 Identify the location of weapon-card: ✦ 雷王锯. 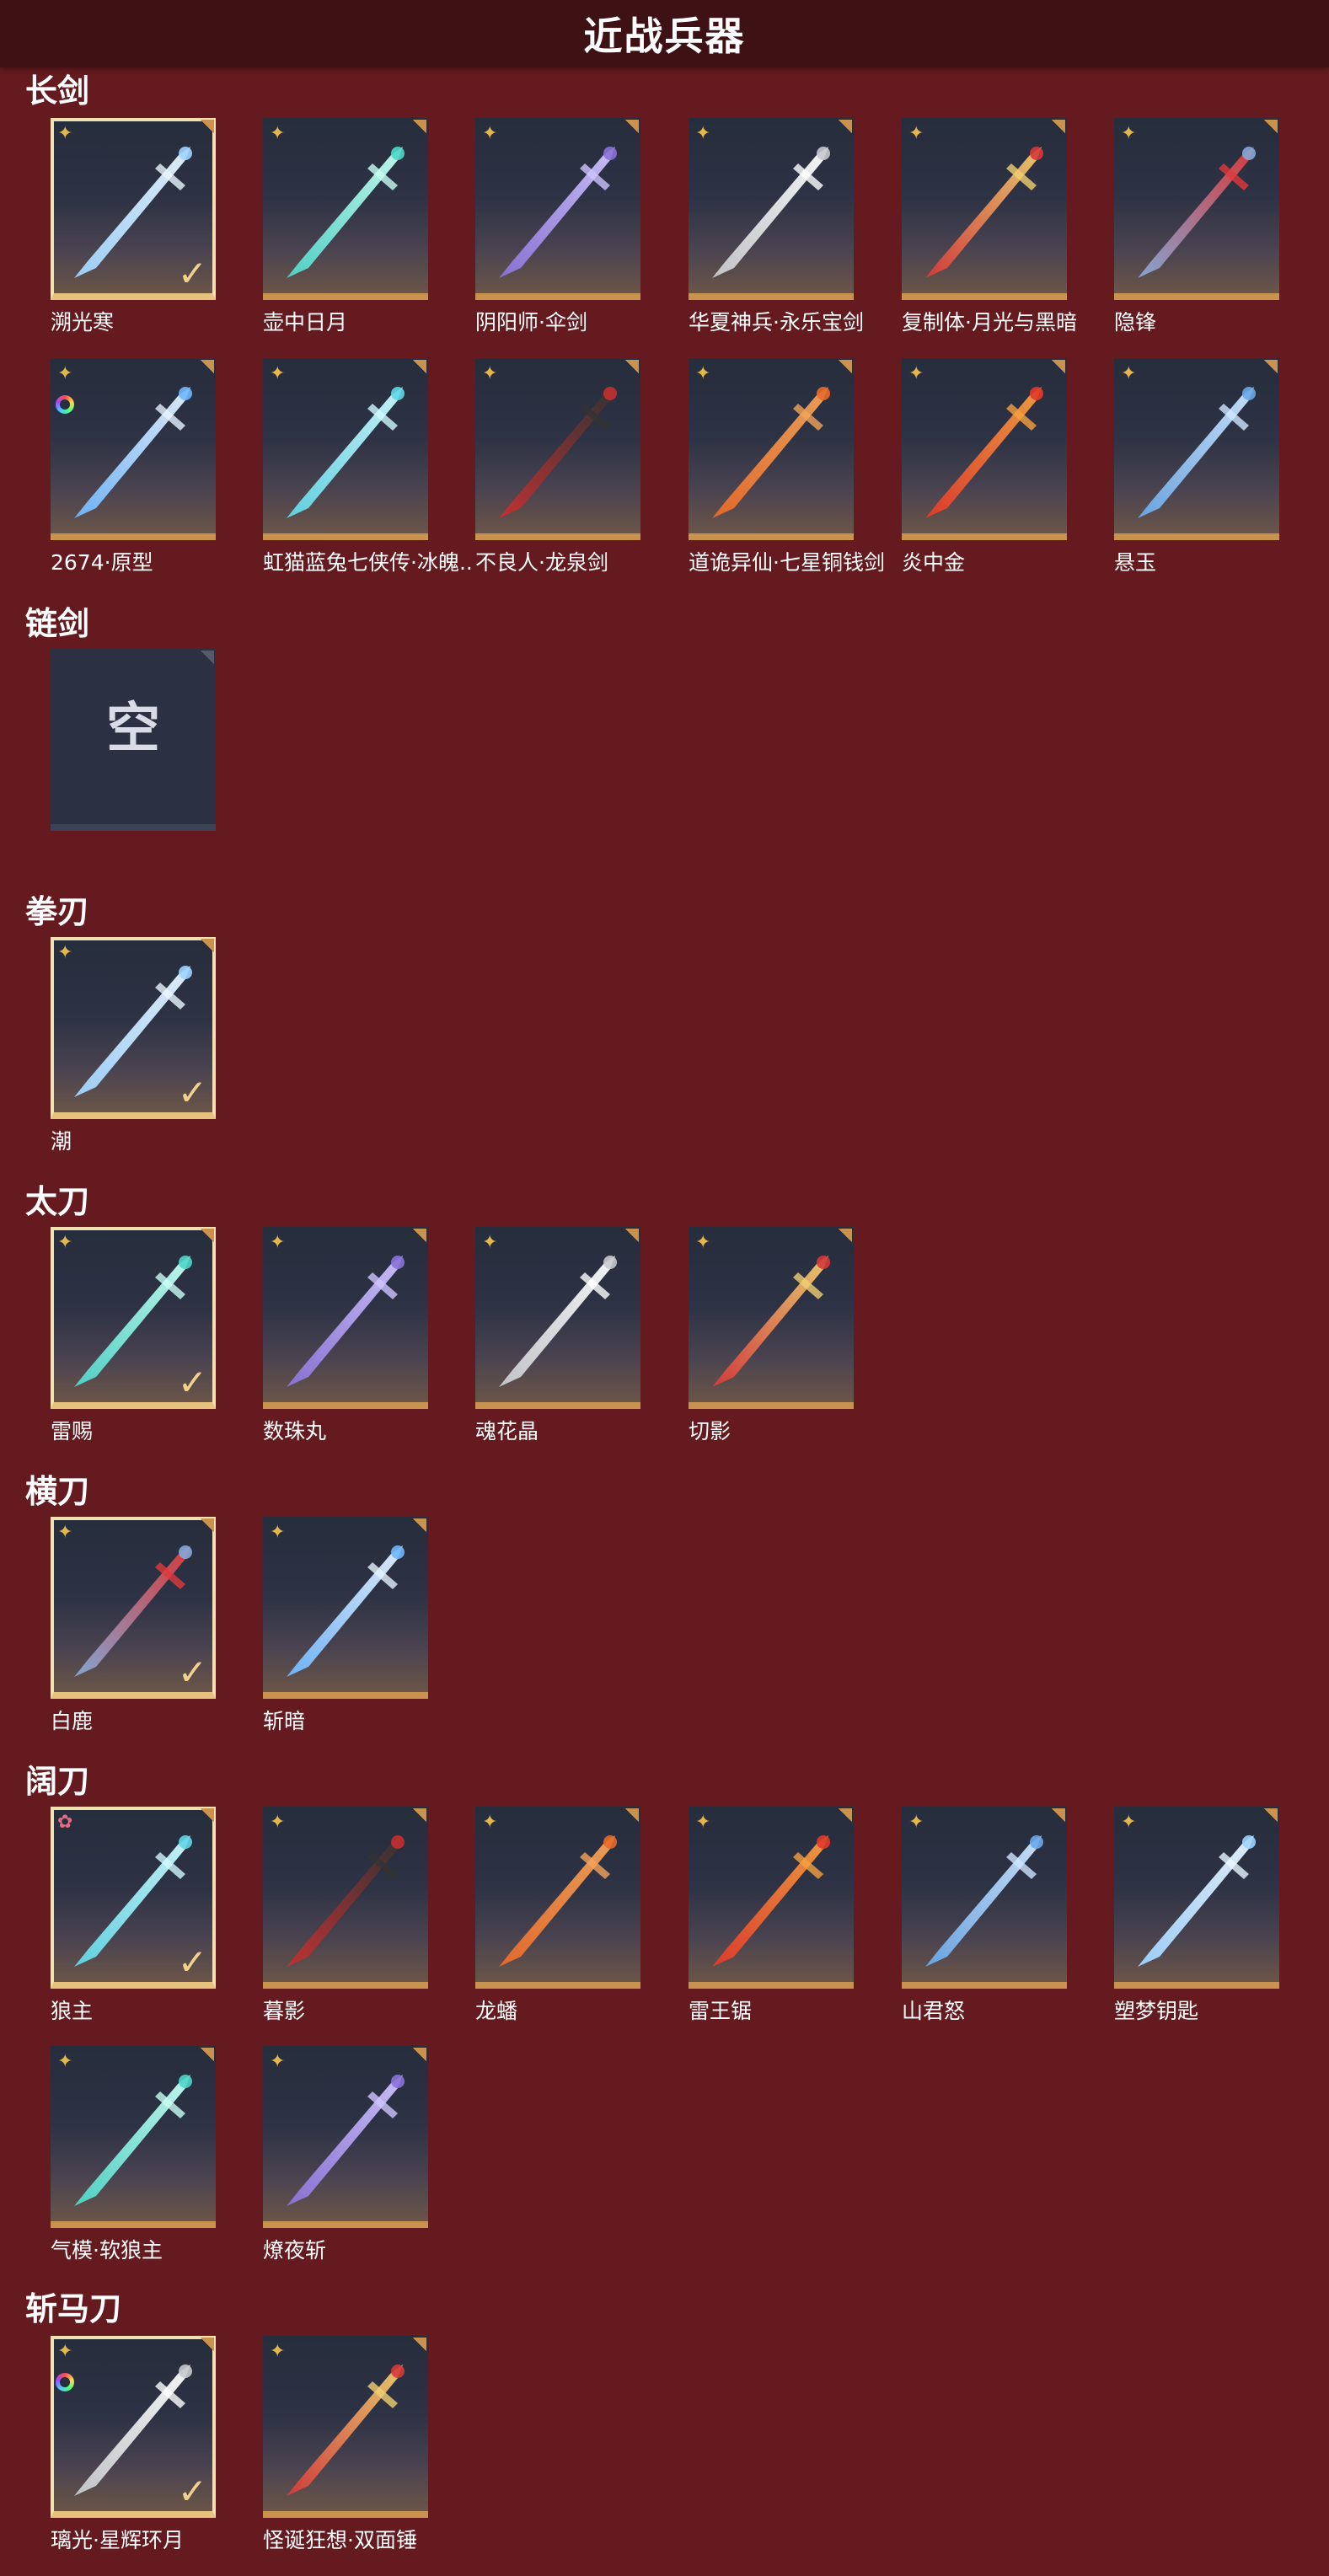
(772, 1915).